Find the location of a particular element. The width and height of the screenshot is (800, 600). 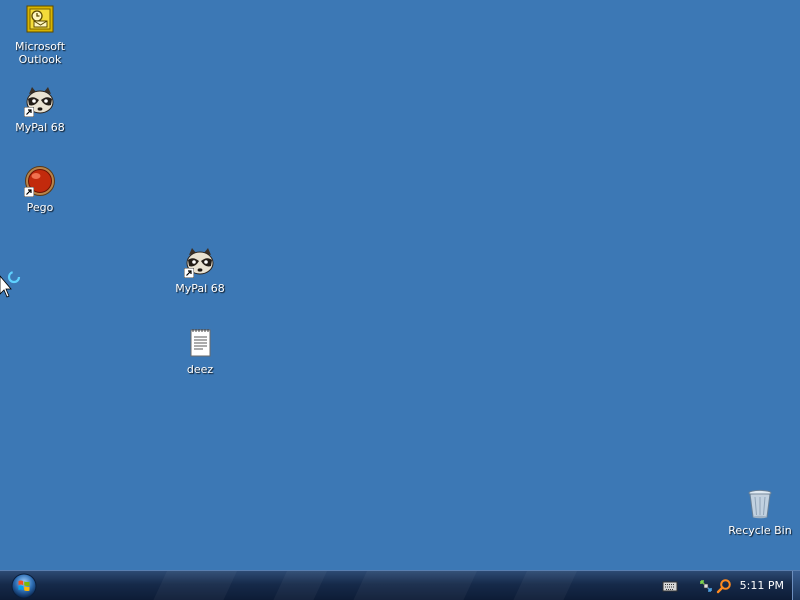

recycle-bin-icon is located at coordinates (760, 504).